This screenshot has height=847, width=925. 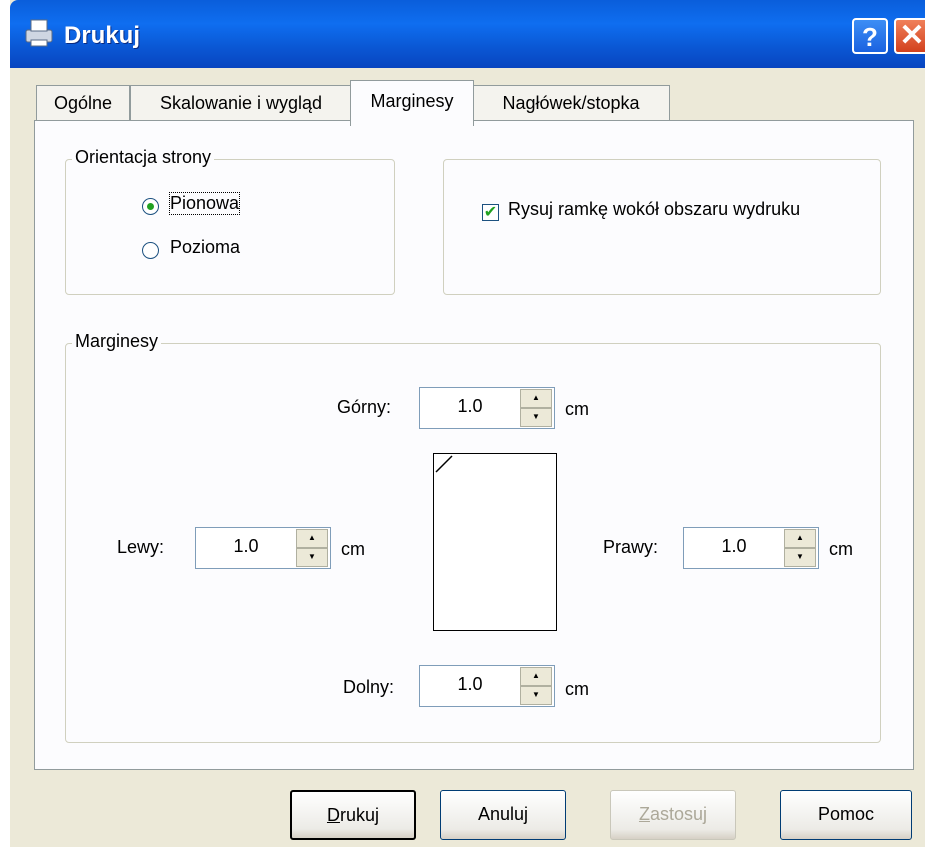 I want to click on bottom-margin-label: Dolny:, so click(x=369, y=687).